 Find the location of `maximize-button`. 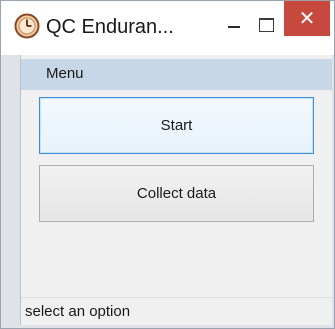

maximize-button is located at coordinates (266, 24).